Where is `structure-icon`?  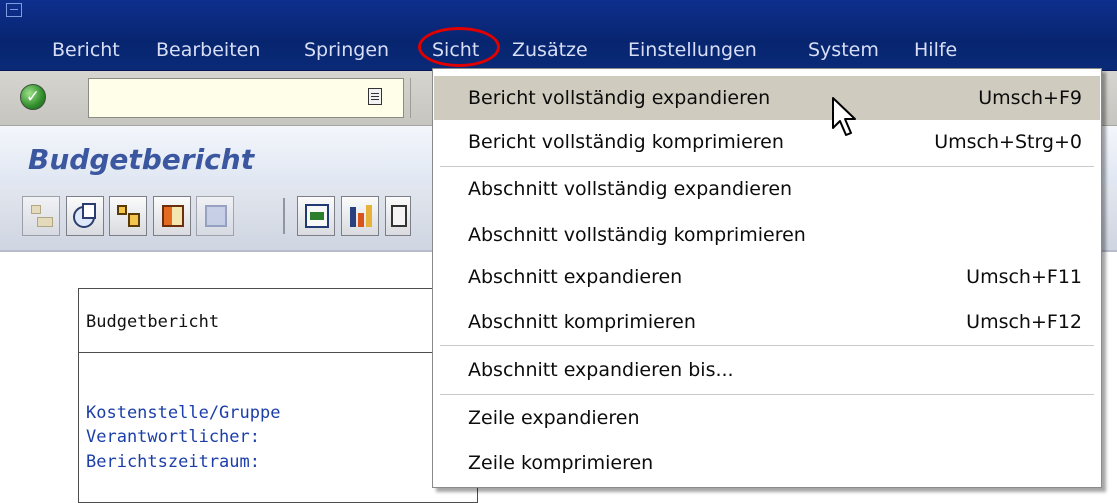
structure-icon is located at coordinates (122, 210).